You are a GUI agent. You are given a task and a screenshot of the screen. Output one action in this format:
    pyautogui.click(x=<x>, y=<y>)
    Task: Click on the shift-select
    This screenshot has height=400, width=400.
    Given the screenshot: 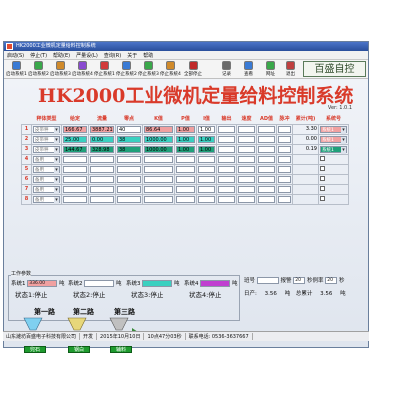 What is the action you would take?
    pyautogui.click(x=267, y=280)
    